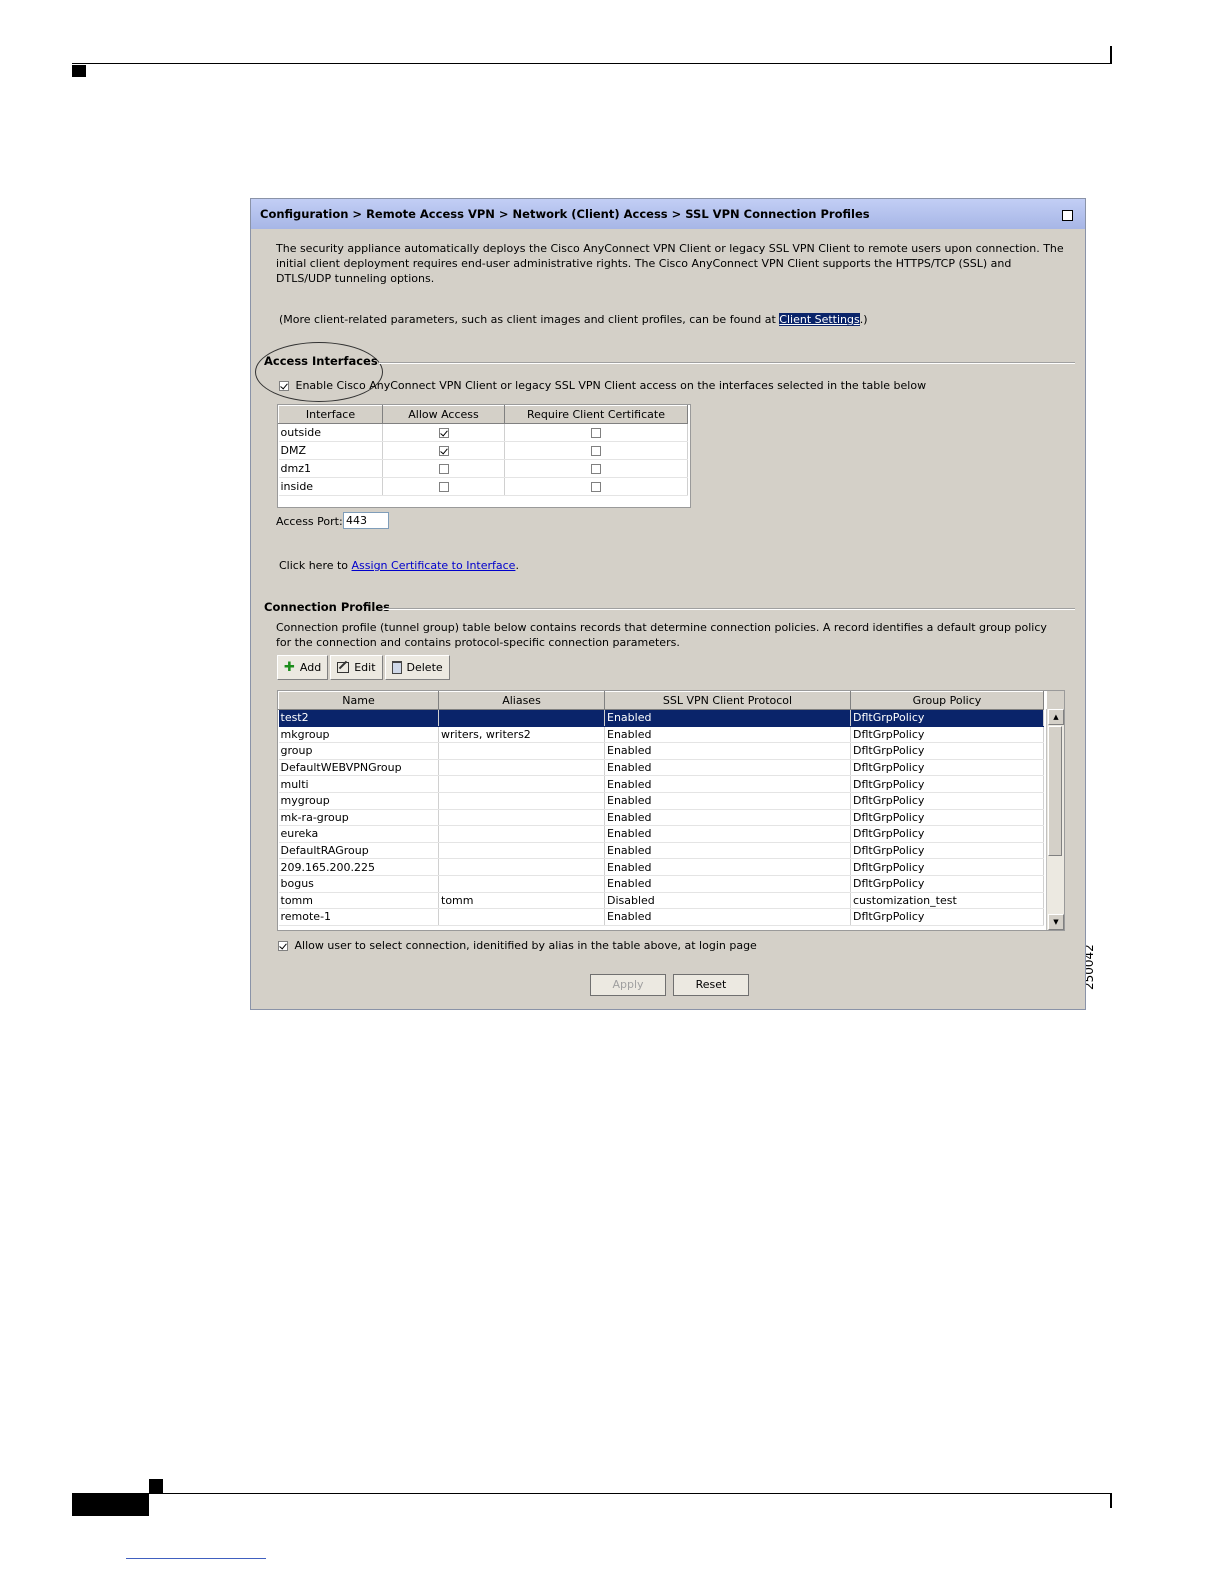 This screenshot has width=1224, height=1584. What do you see at coordinates (358, 901) in the screenshot?
I see `profile-name: tomm` at bounding box center [358, 901].